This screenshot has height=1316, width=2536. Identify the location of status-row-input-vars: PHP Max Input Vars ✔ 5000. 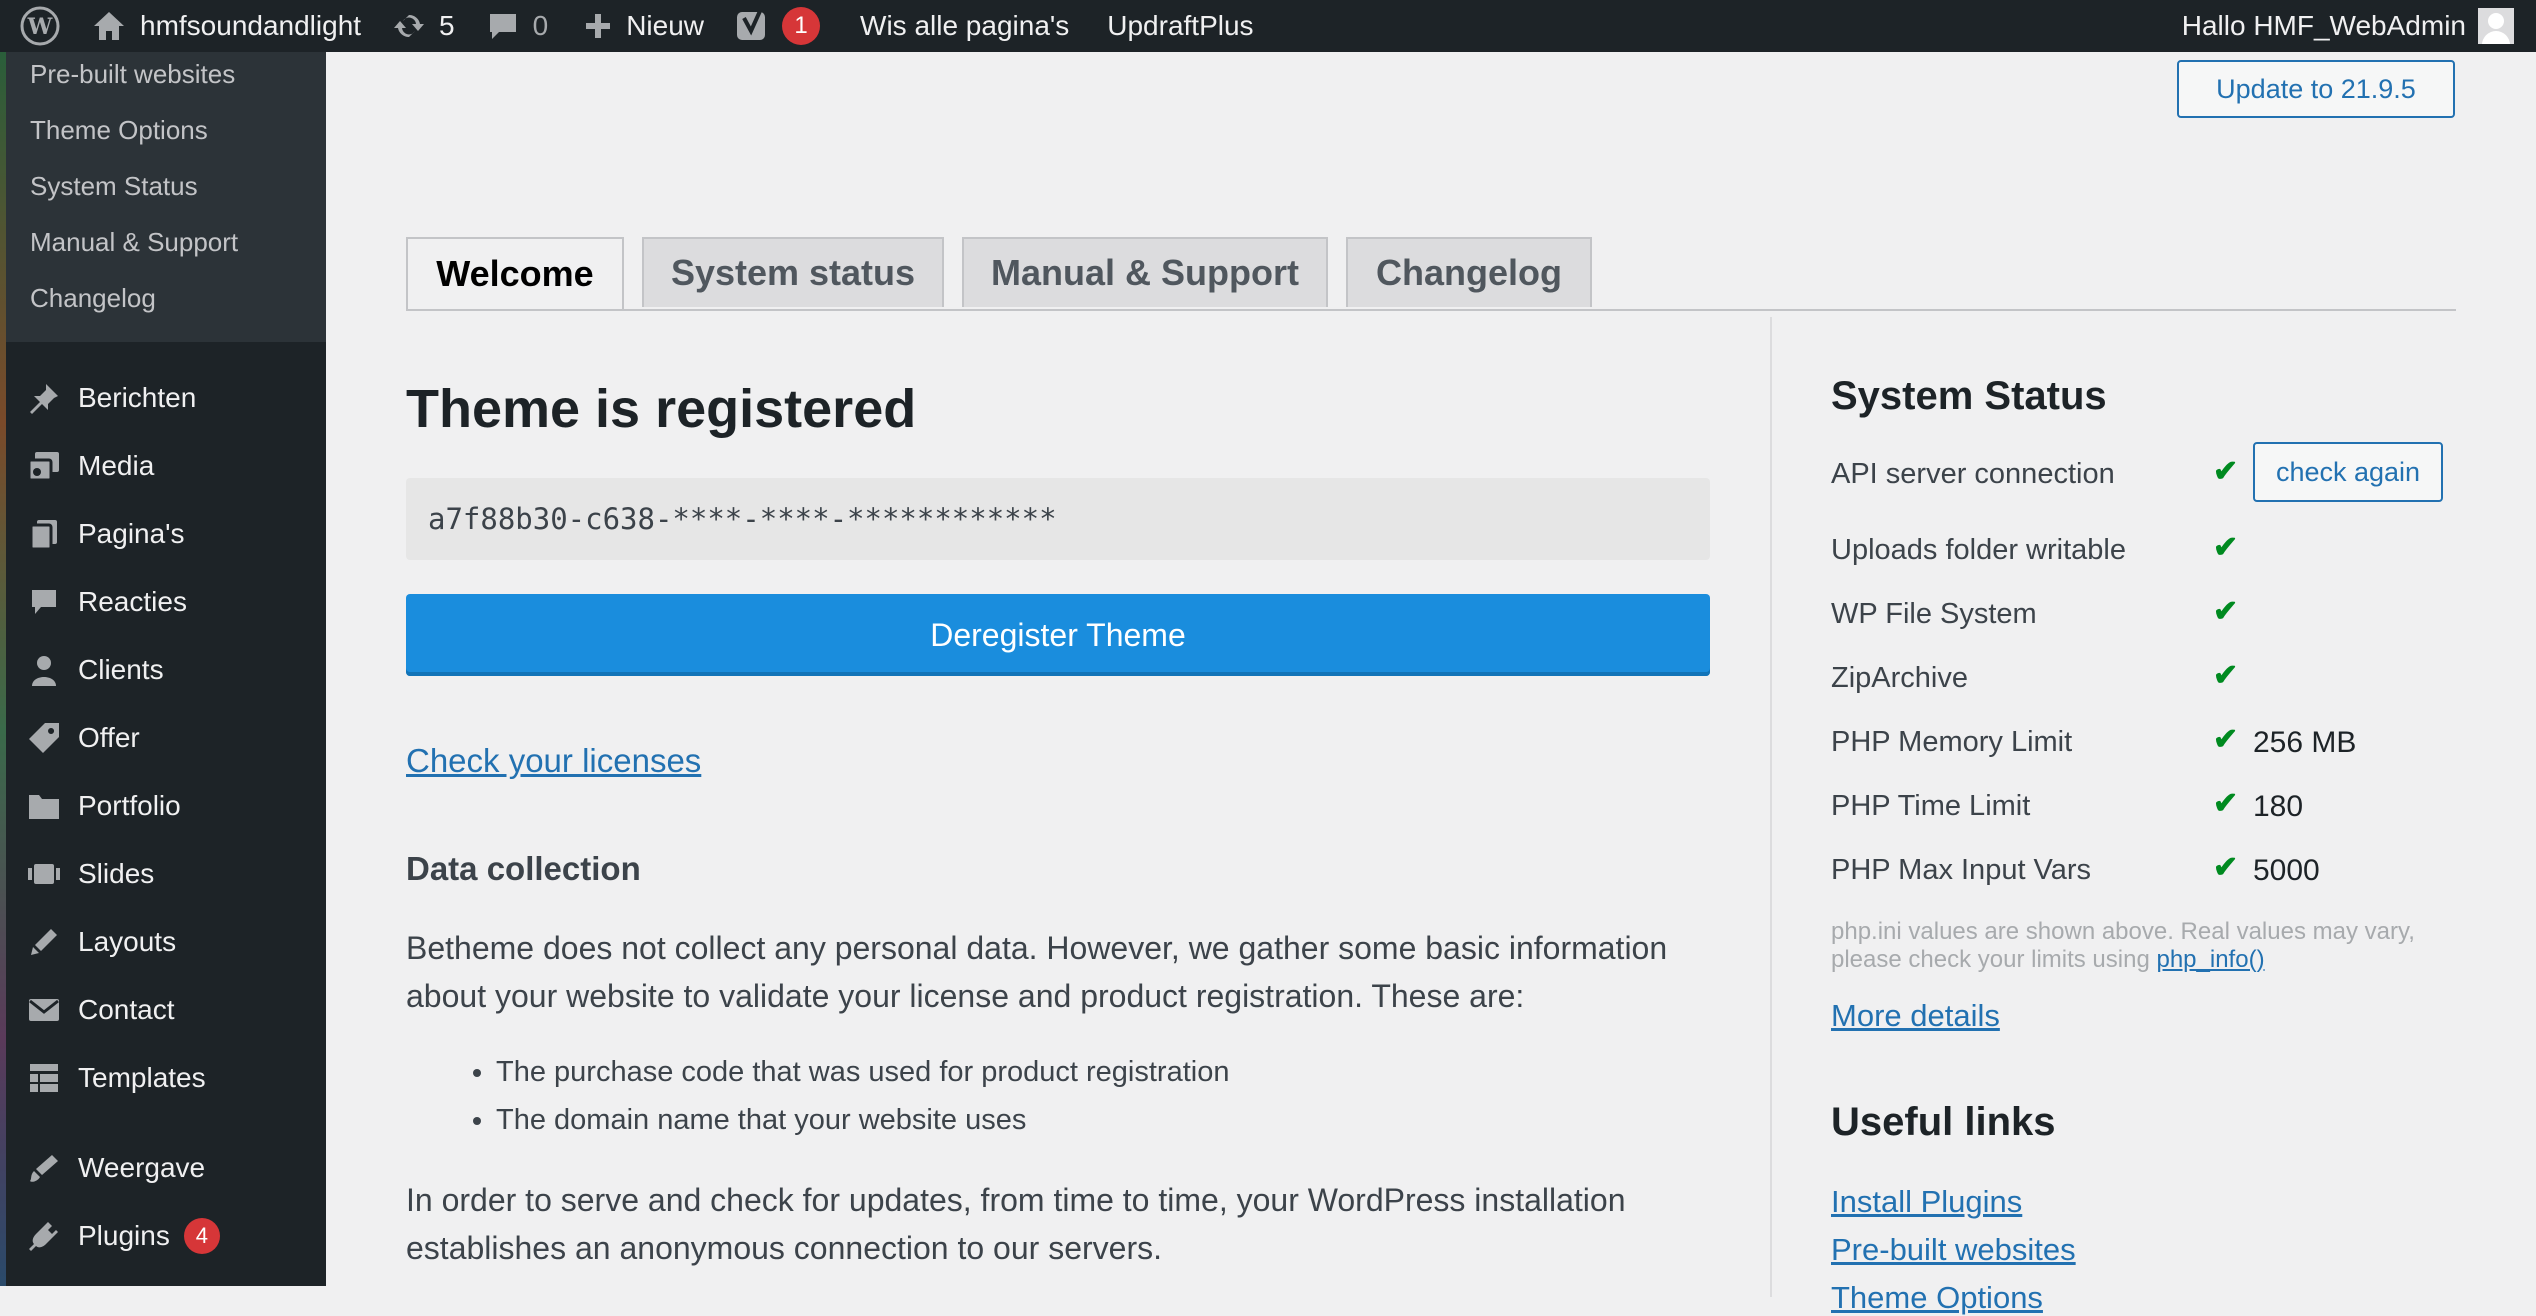
(2151, 870).